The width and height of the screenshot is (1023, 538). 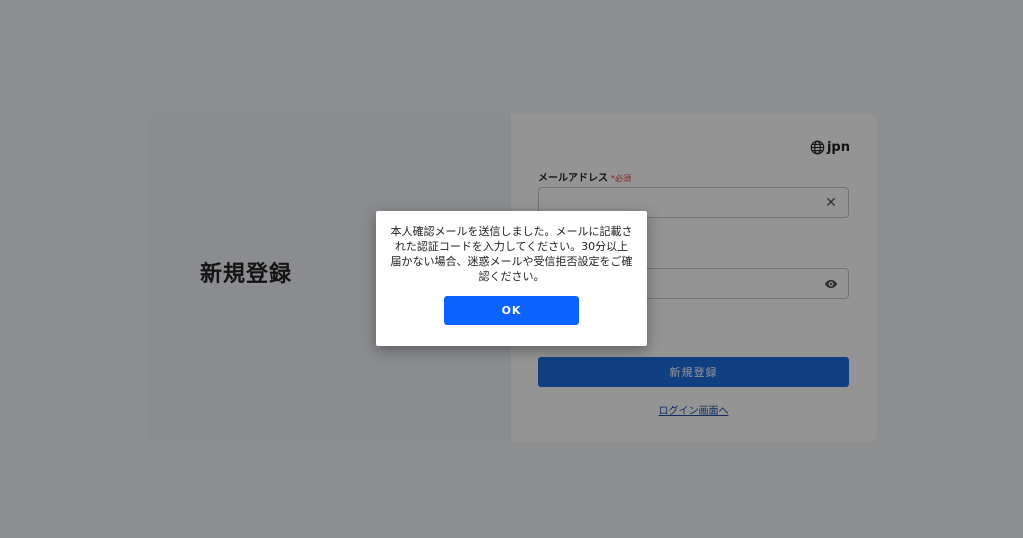 What do you see at coordinates (511, 310) in the screenshot?
I see `ok-button: OK` at bounding box center [511, 310].